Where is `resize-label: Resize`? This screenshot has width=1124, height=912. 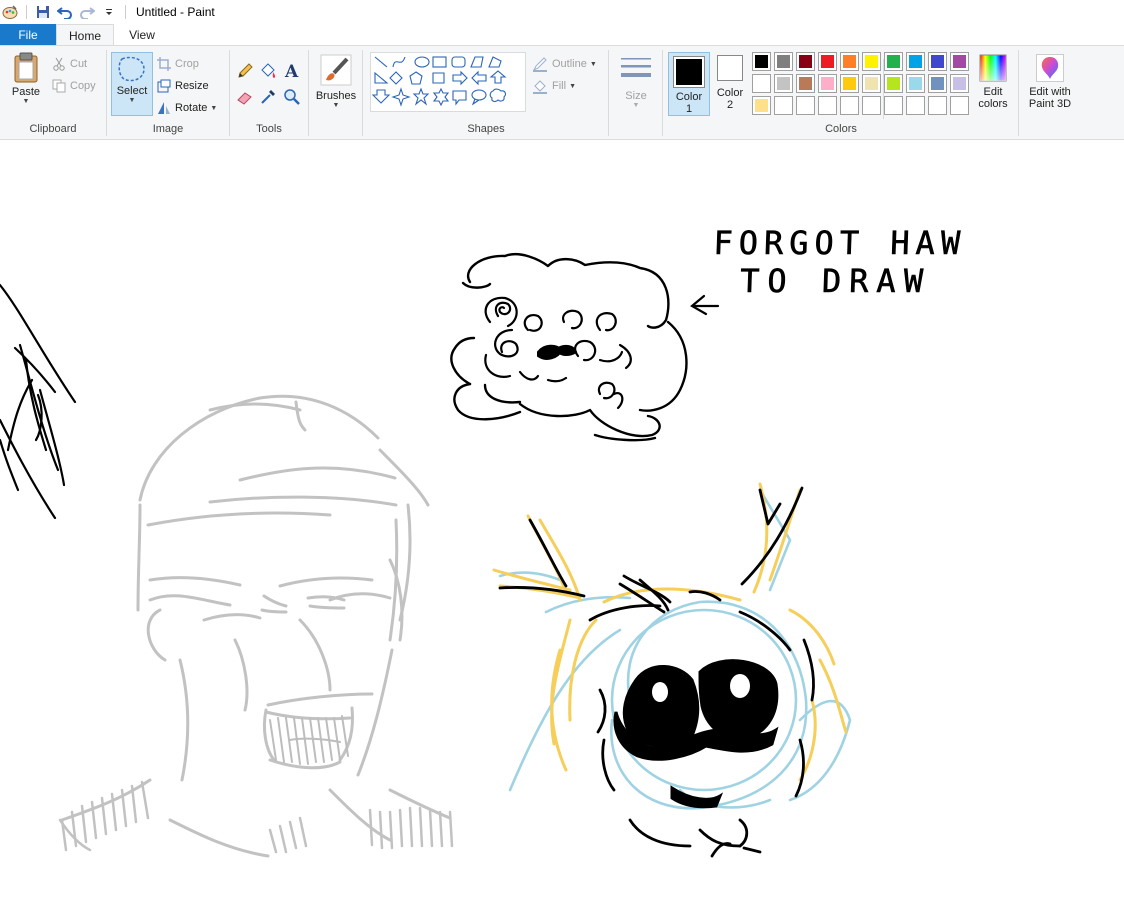
resize-label: Resize is located at coordinates (192, 86).